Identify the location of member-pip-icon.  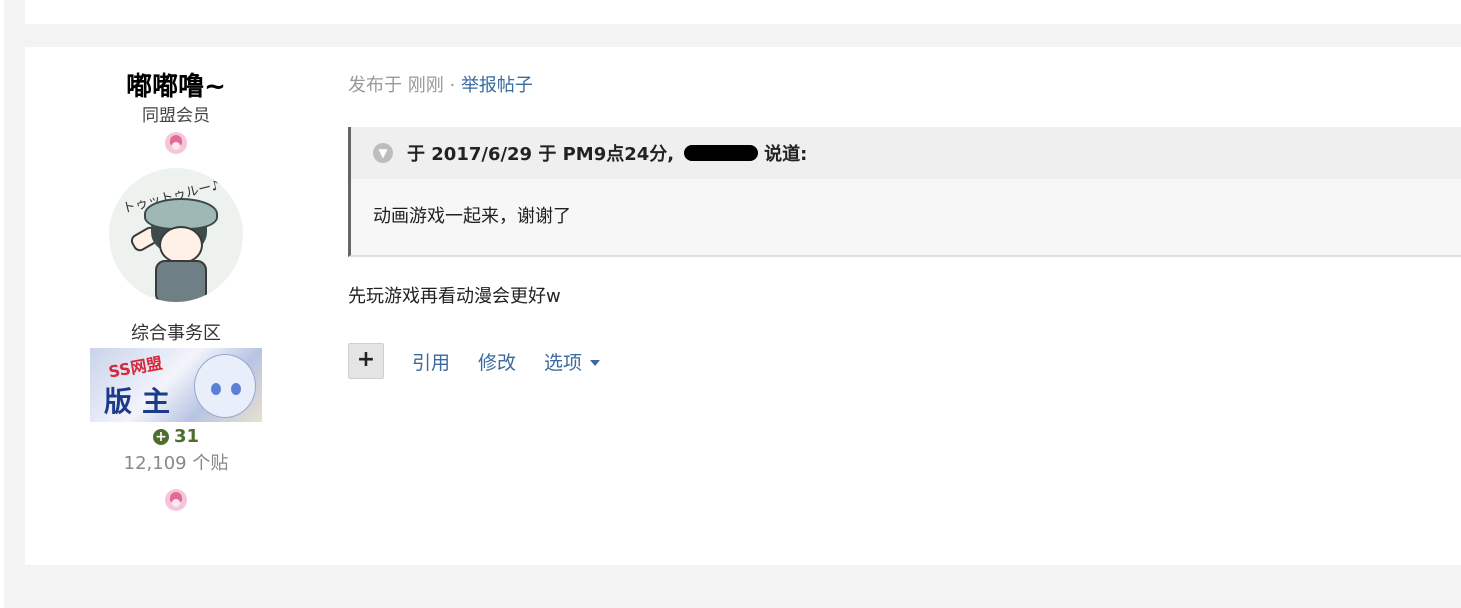
(176, 500).